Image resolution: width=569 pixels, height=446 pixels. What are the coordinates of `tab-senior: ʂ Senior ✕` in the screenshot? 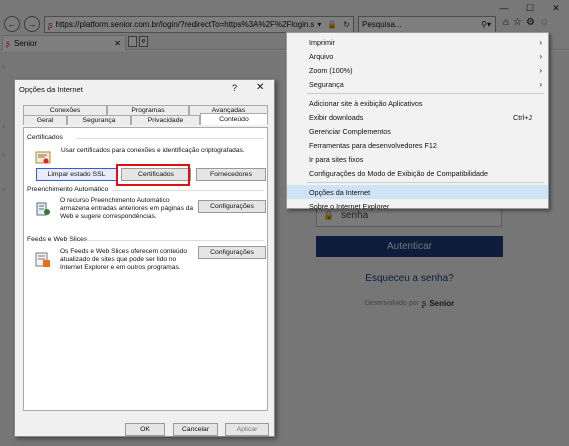 It's located at (64, 42).